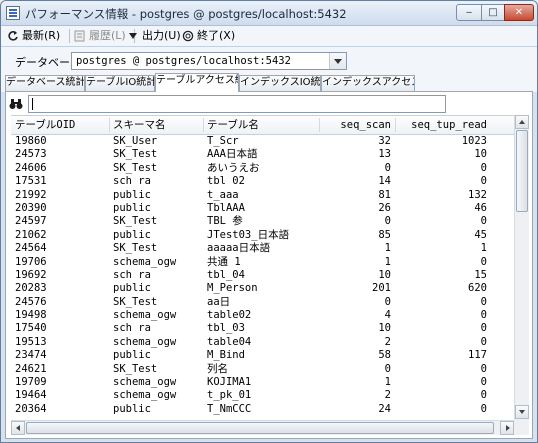 The width and height of the screenshot is (538, 443). Describe the element at coordinates (45, 83) in the screenshot. I see `tab-database-stats: データベース統計` at that location.